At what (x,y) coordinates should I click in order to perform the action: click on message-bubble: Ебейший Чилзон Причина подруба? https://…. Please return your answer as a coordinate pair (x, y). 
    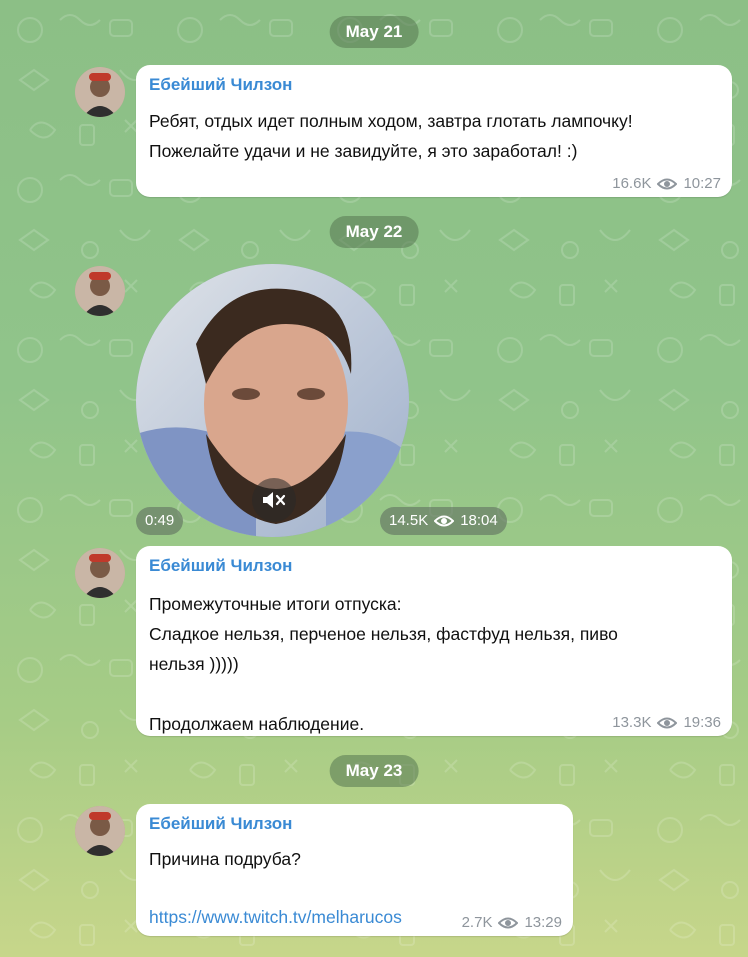
    Looking at the image, I should click on (354, 870).